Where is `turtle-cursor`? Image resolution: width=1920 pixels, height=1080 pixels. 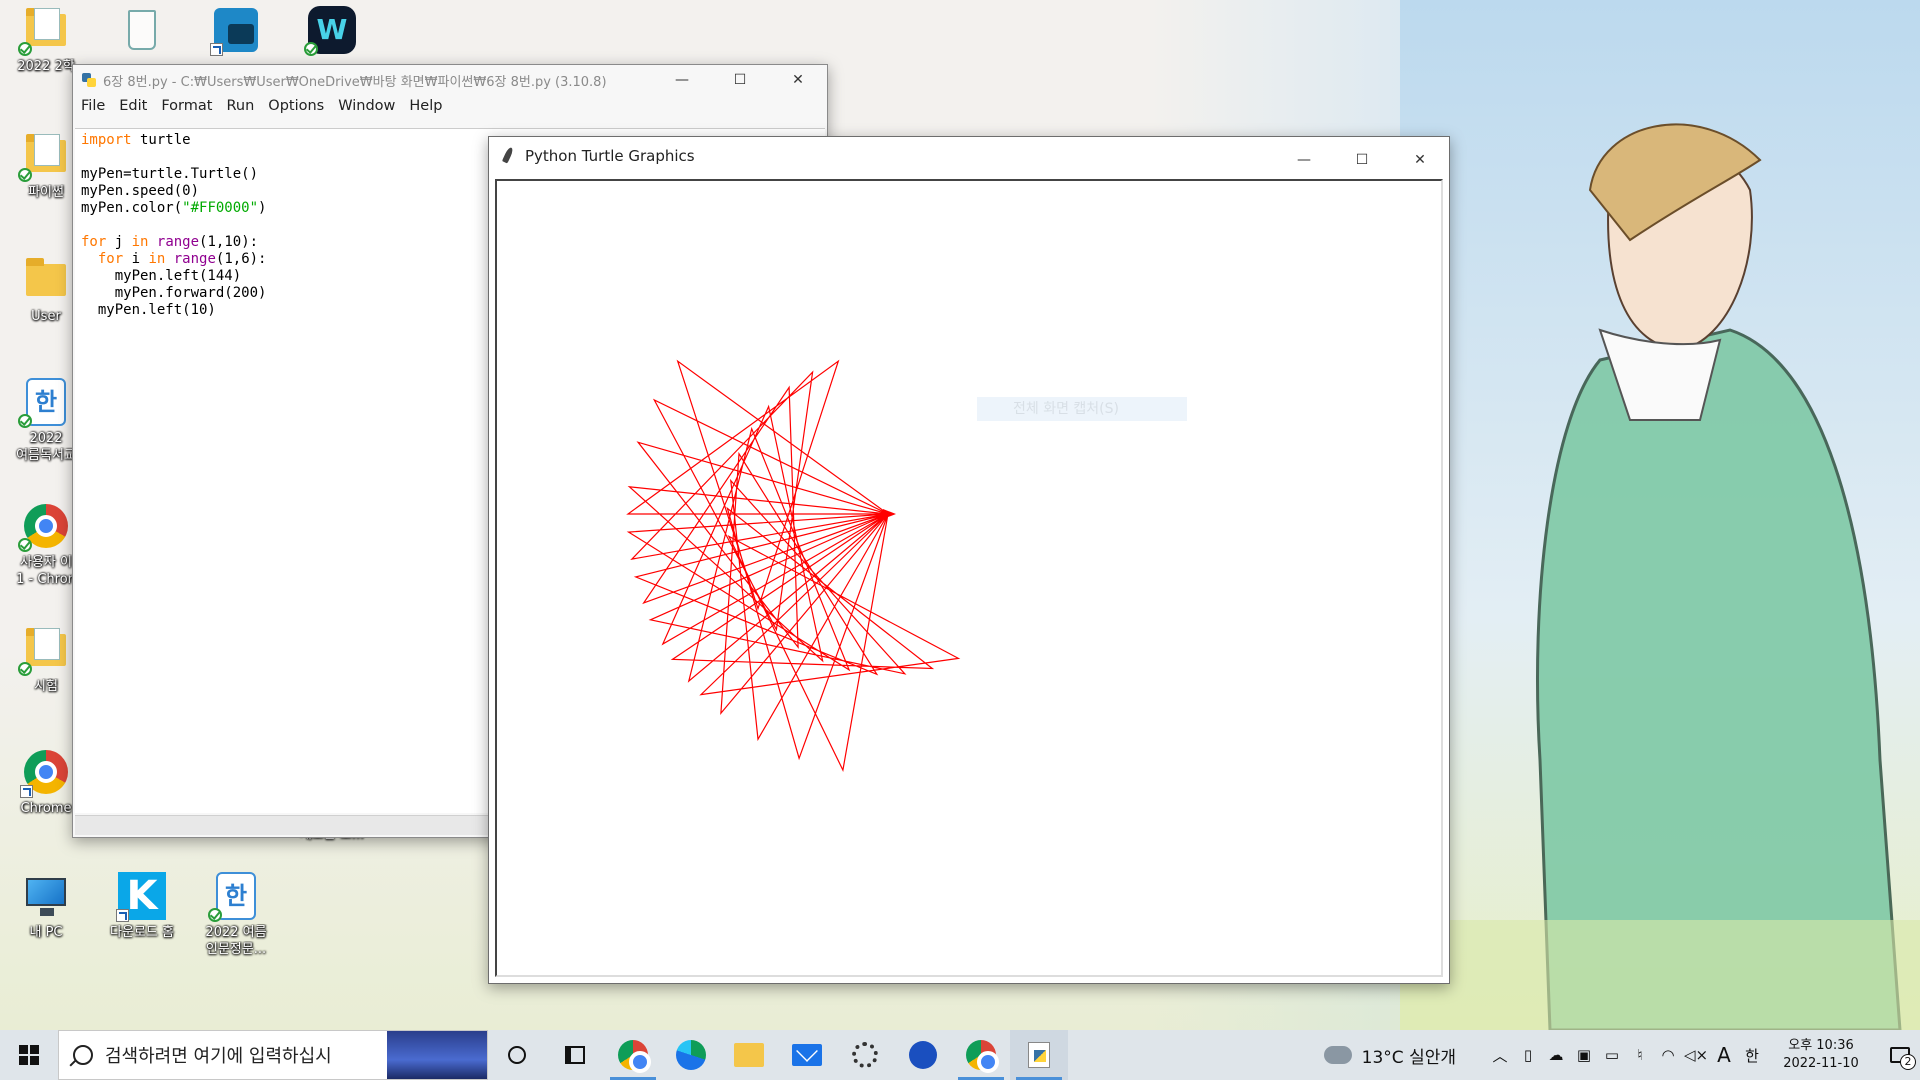
turtle-cursor is located at coordinates (889, 514).